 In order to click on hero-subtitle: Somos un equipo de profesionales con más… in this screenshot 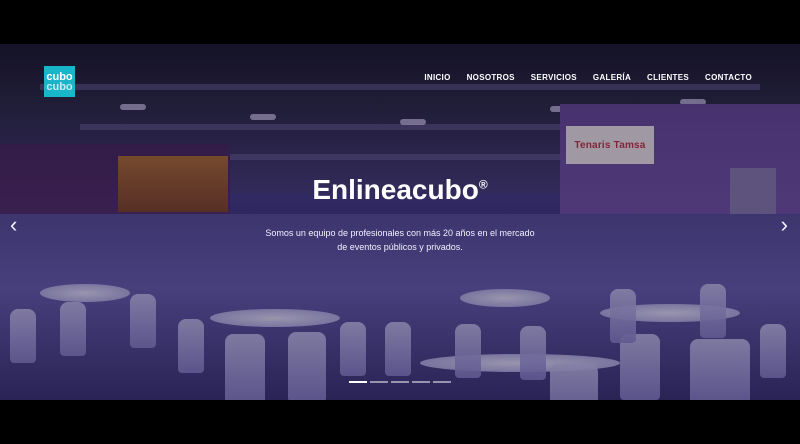, I will do `click(400, 240)`.